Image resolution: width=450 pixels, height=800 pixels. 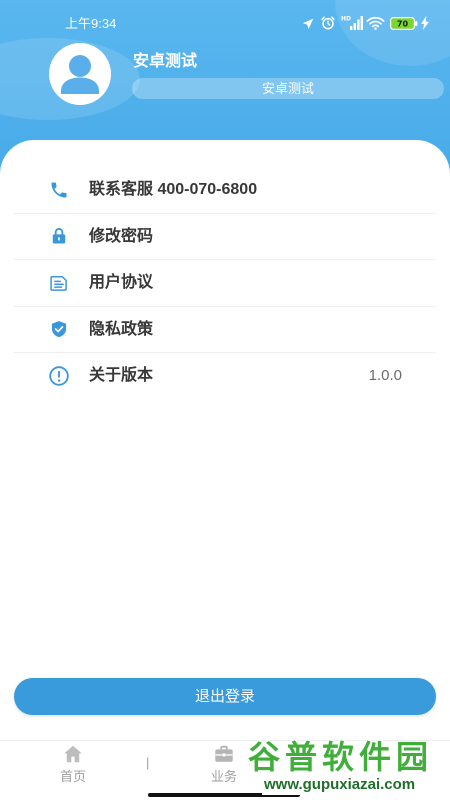 I want to click on tab-home: 首页, so click(x=73, y=766).